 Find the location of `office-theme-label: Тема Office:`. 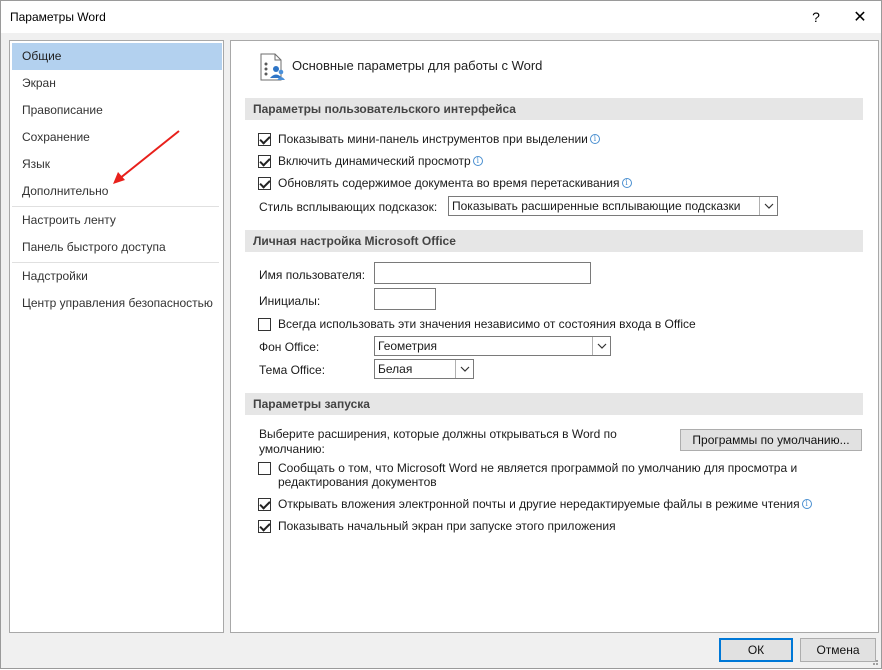

office-theme-label: Тема Office: is located at coordinates (292, 370).